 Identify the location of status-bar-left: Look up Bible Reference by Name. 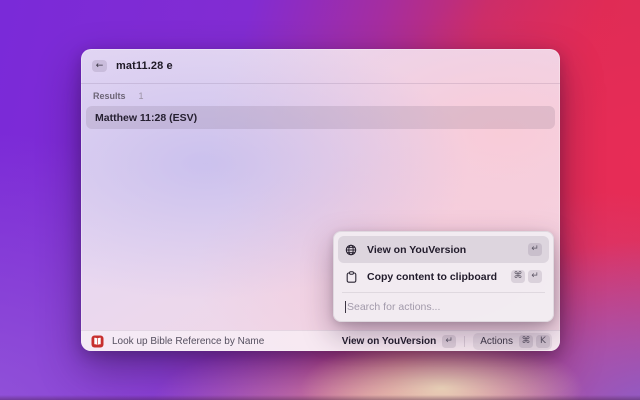
(177, 341).